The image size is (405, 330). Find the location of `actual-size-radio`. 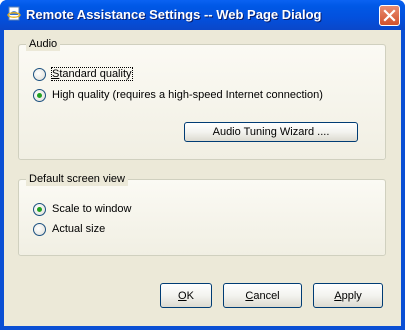

actual-size-radio is located at coordinates (39, 229).